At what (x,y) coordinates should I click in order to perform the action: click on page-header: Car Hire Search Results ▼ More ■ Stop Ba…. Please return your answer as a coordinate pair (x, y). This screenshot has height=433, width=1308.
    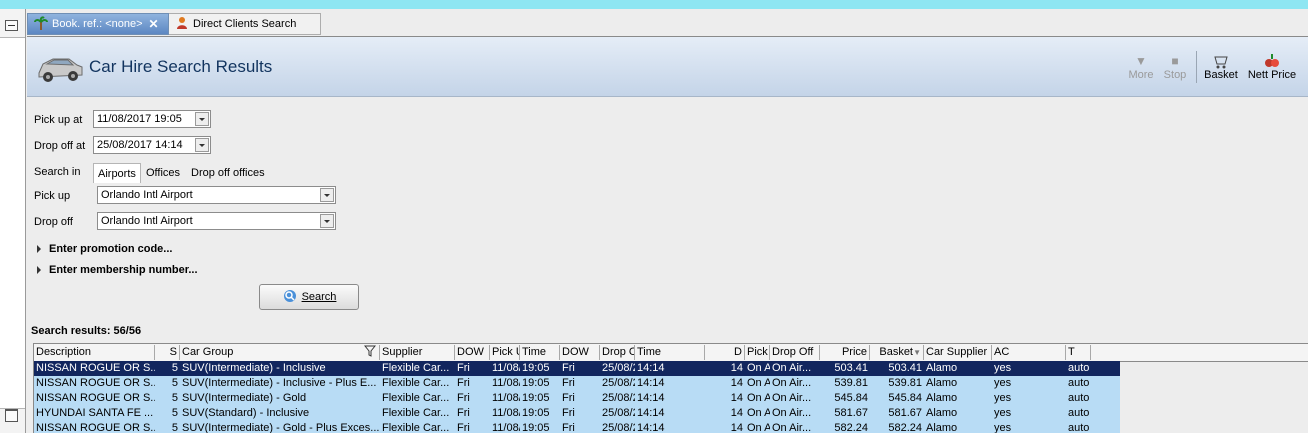
    Looking at the image, I should click on (667, 67).